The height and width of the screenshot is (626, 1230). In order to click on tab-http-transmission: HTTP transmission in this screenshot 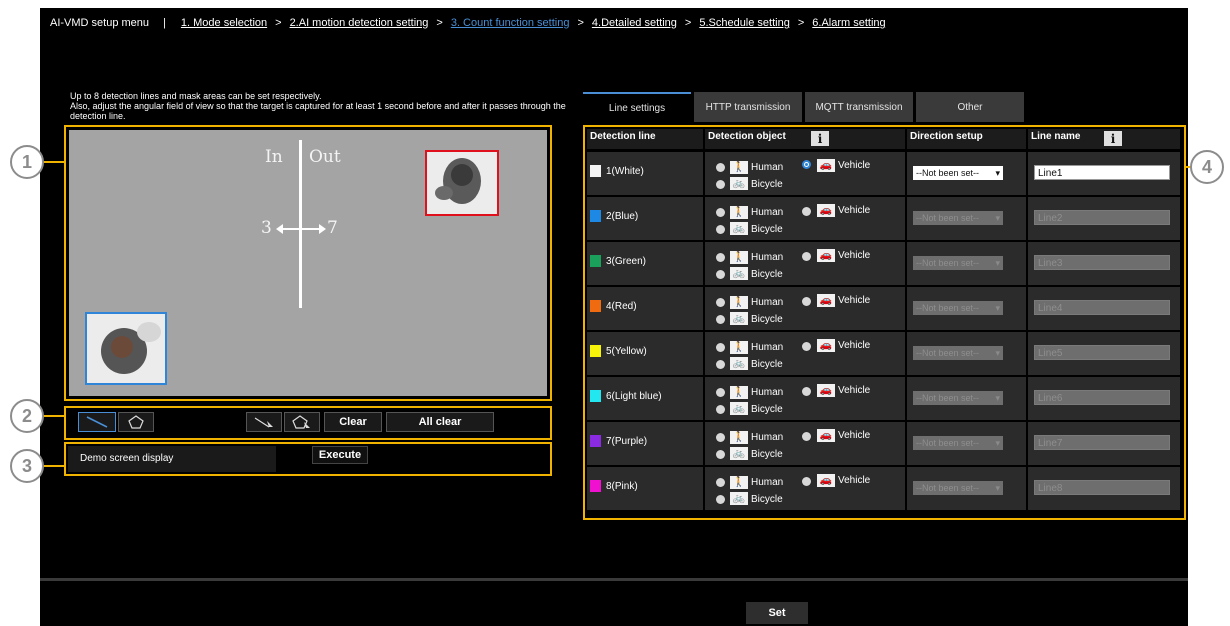, I will do `click(748, 107)`.